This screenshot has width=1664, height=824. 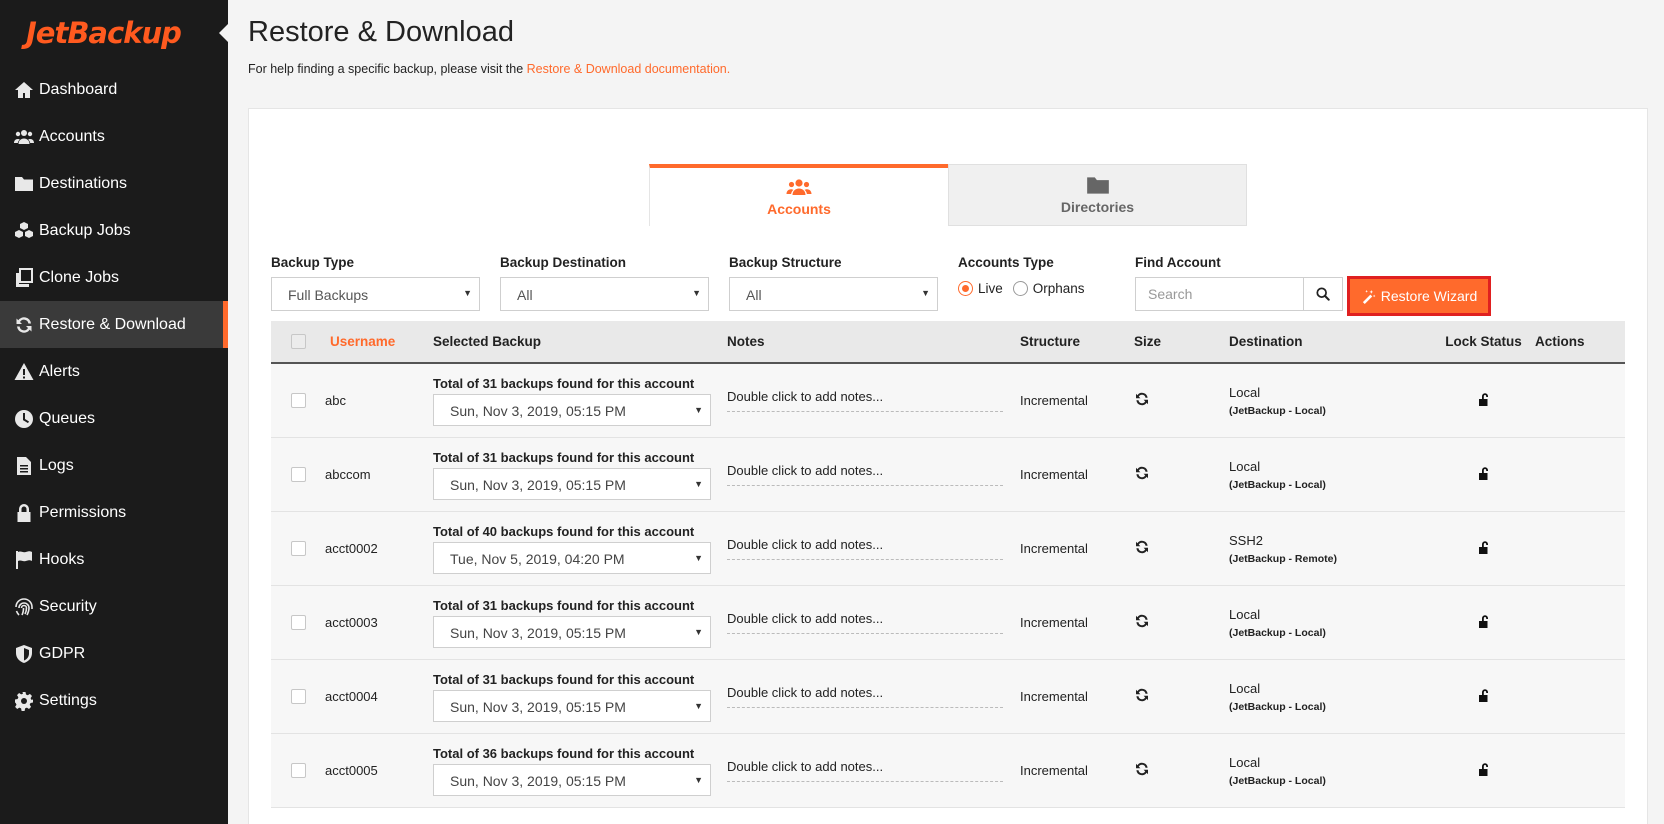 I want to click on sidebar-item-label: Clone Jobs, so click(x=79, y=277).